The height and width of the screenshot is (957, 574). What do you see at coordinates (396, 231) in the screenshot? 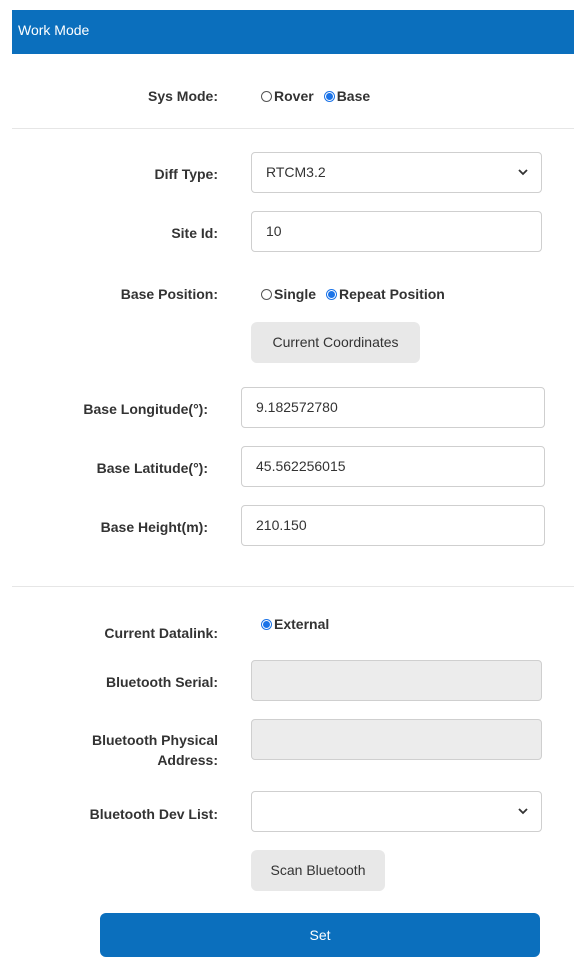
I see `site-id-input: 10` at bounding box center [396, 231].